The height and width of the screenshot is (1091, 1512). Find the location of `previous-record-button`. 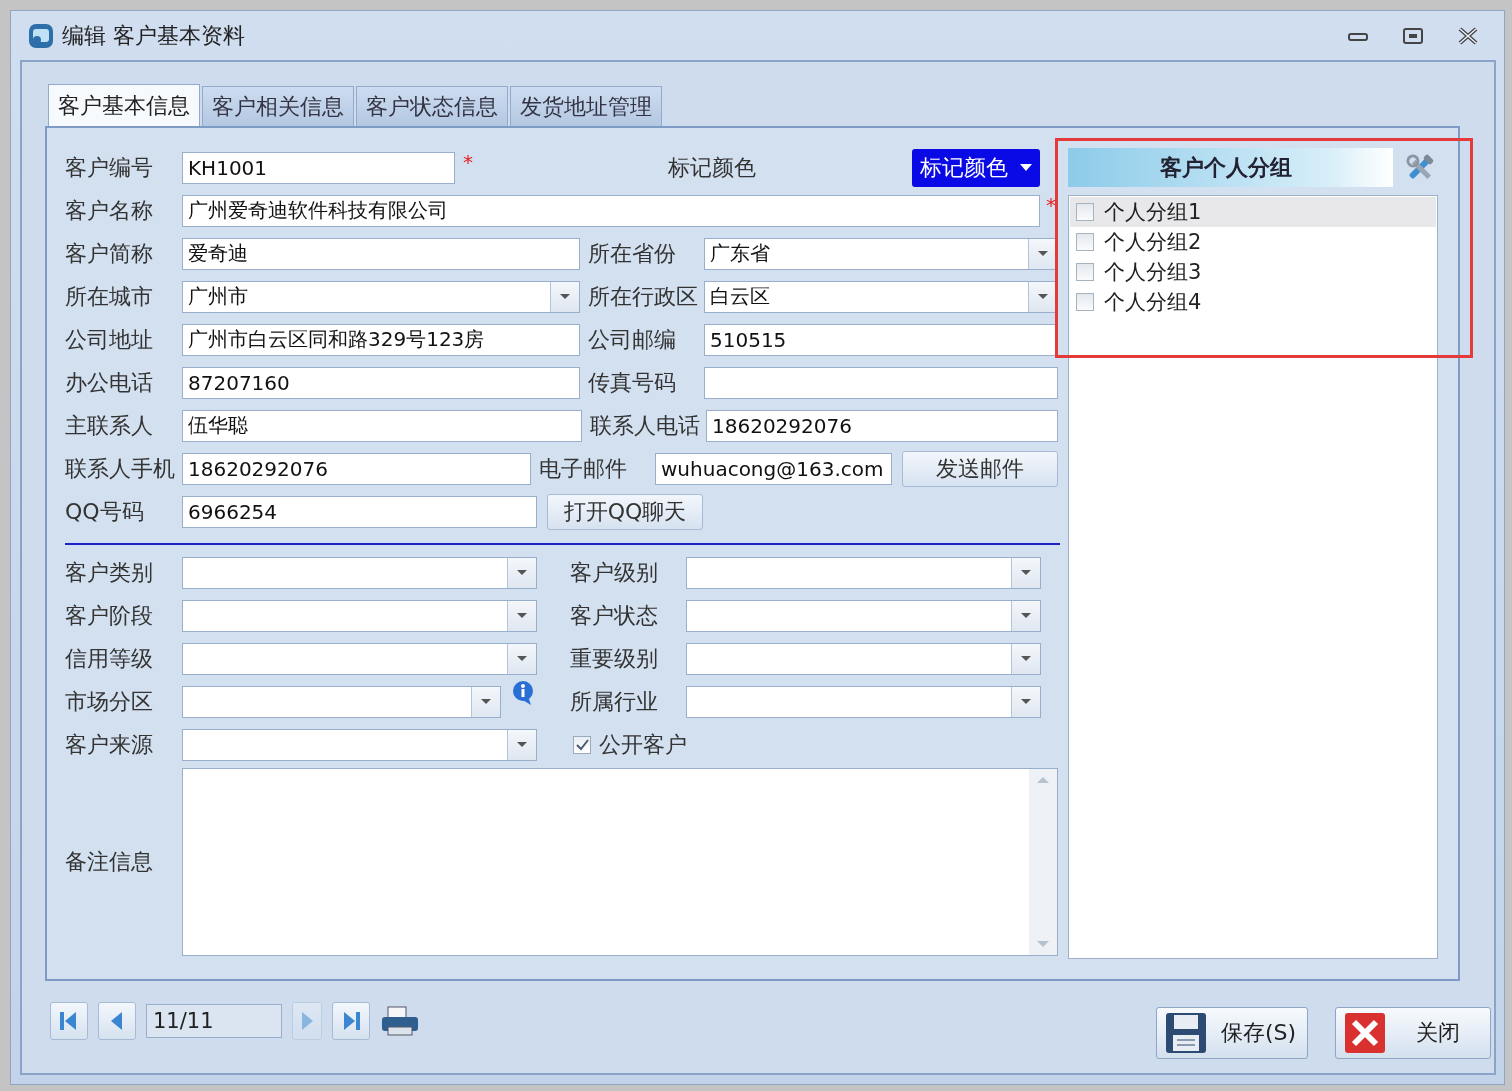

previous-record-button is located at coordinates (117, 1021).